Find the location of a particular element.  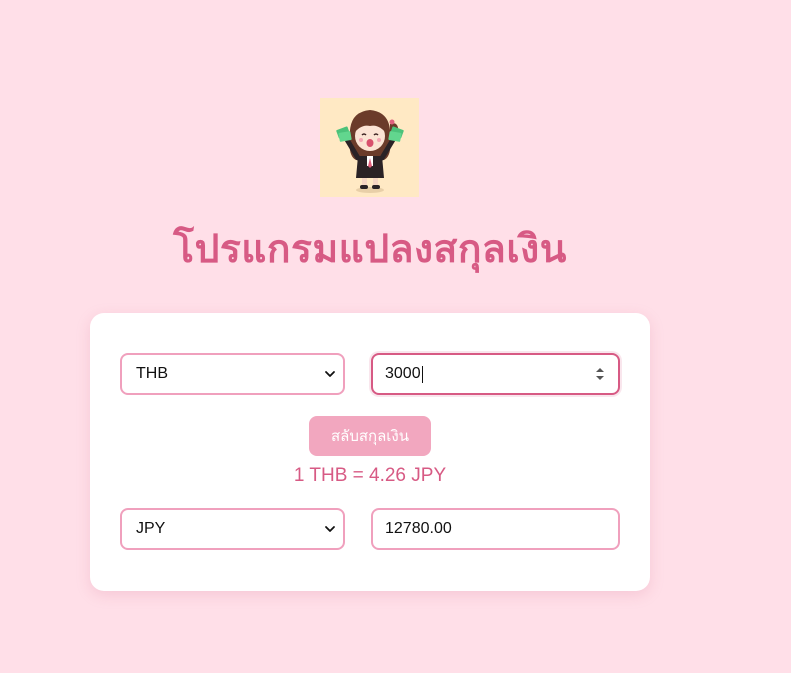

from-amount-input: 3000 is located at coordinates (495, 374).